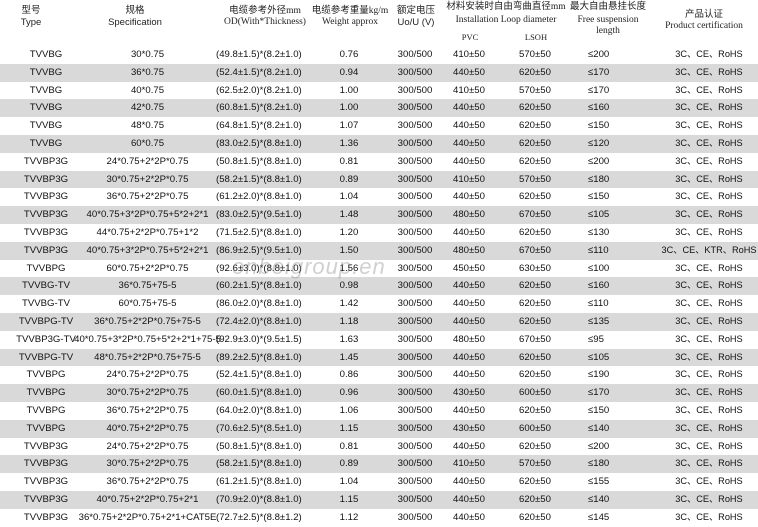 This screenshot has width=758, height=527. Describe the element at coordinates (259, 250) in the screenshot. I see `cell-od: (86.9±2.5)*(9.5±1.0)` at that location.